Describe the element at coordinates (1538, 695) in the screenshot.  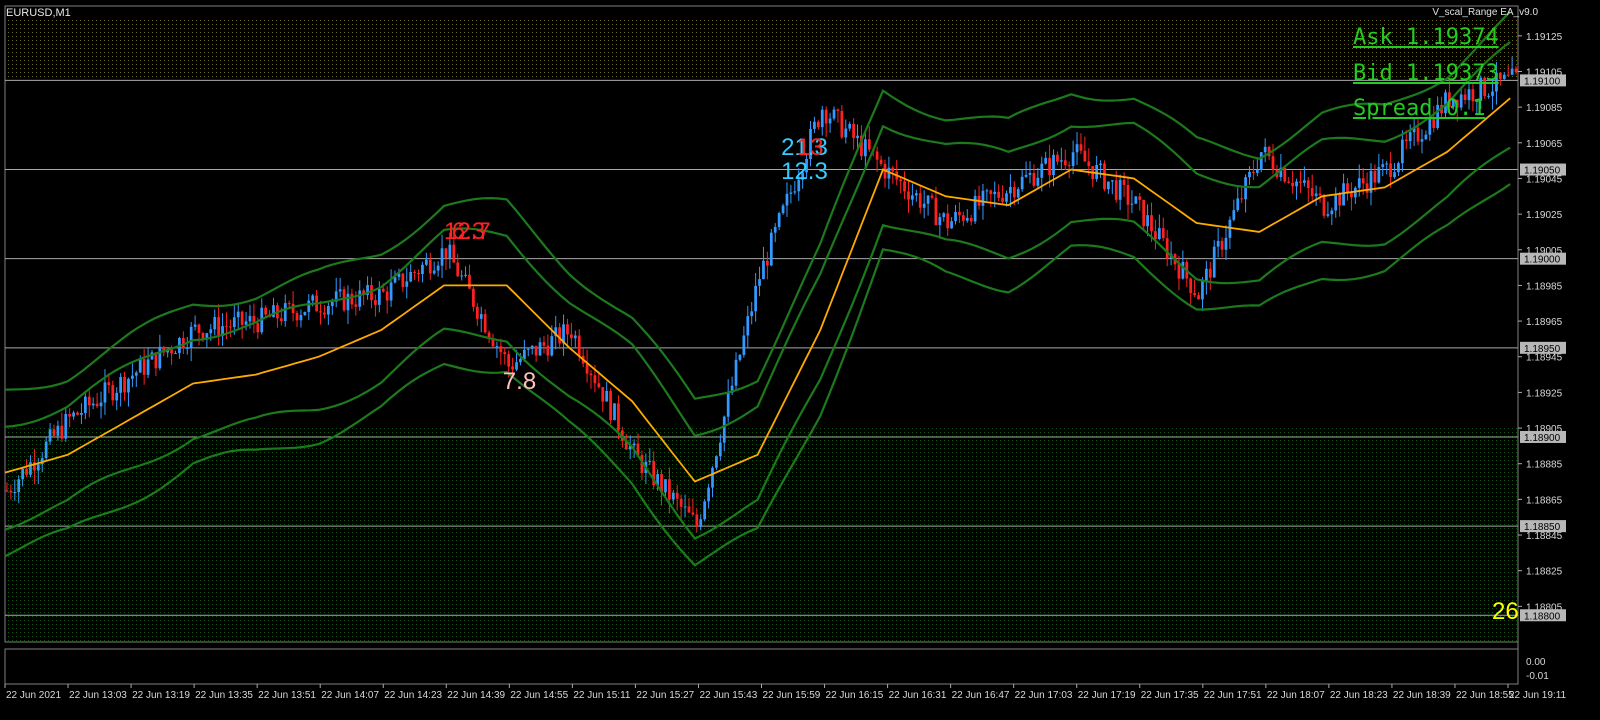
I see `time-tick-label: 22 Jun 19:11` at that location.